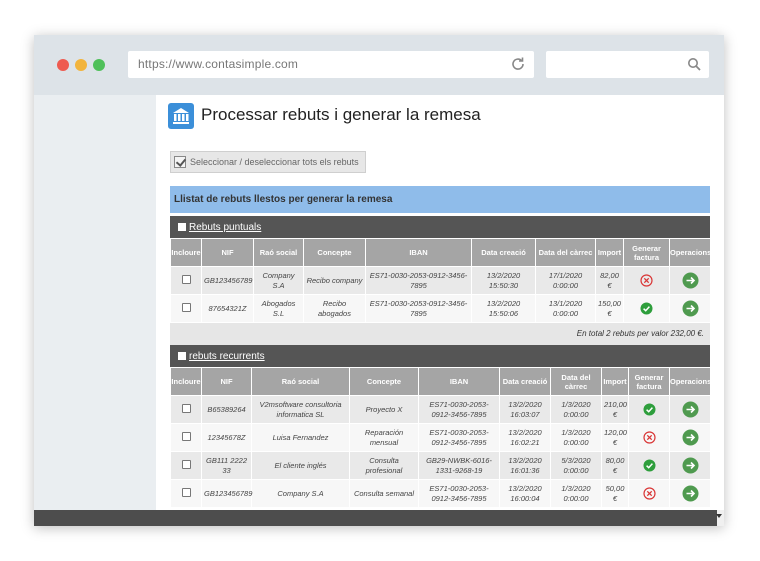  Describe the element at coordinates (334, 280) in the screenshot. I see `row-concept: Recibo company` at that location.